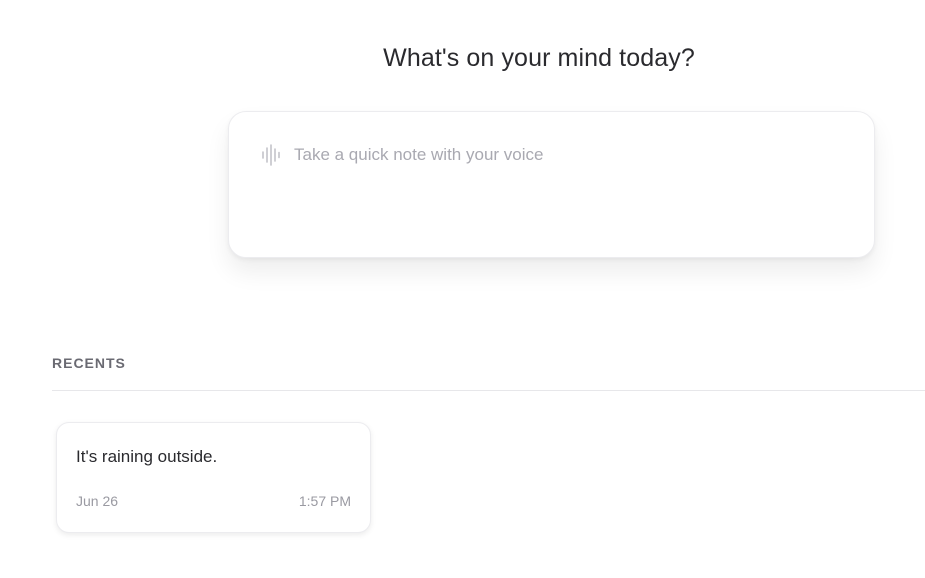  I want to click on recent-note-date: Jun 26, so click(97, 501).